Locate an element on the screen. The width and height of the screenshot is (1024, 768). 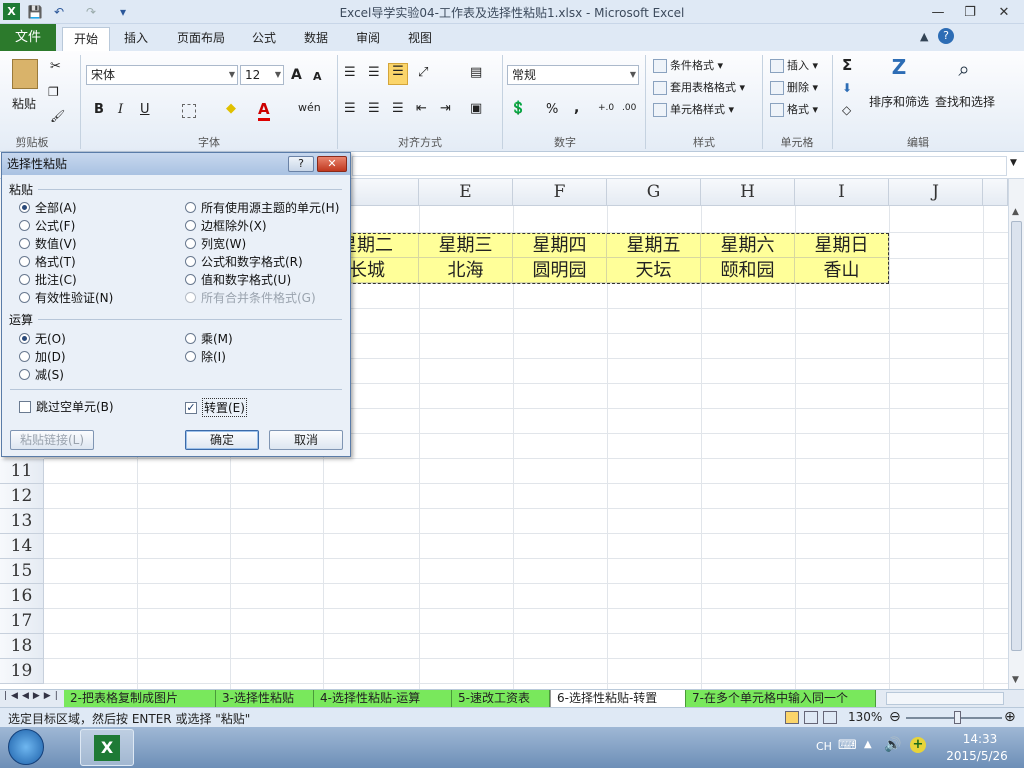
font-size-combo: 12 ▼ is located at coordinates (262, 75).